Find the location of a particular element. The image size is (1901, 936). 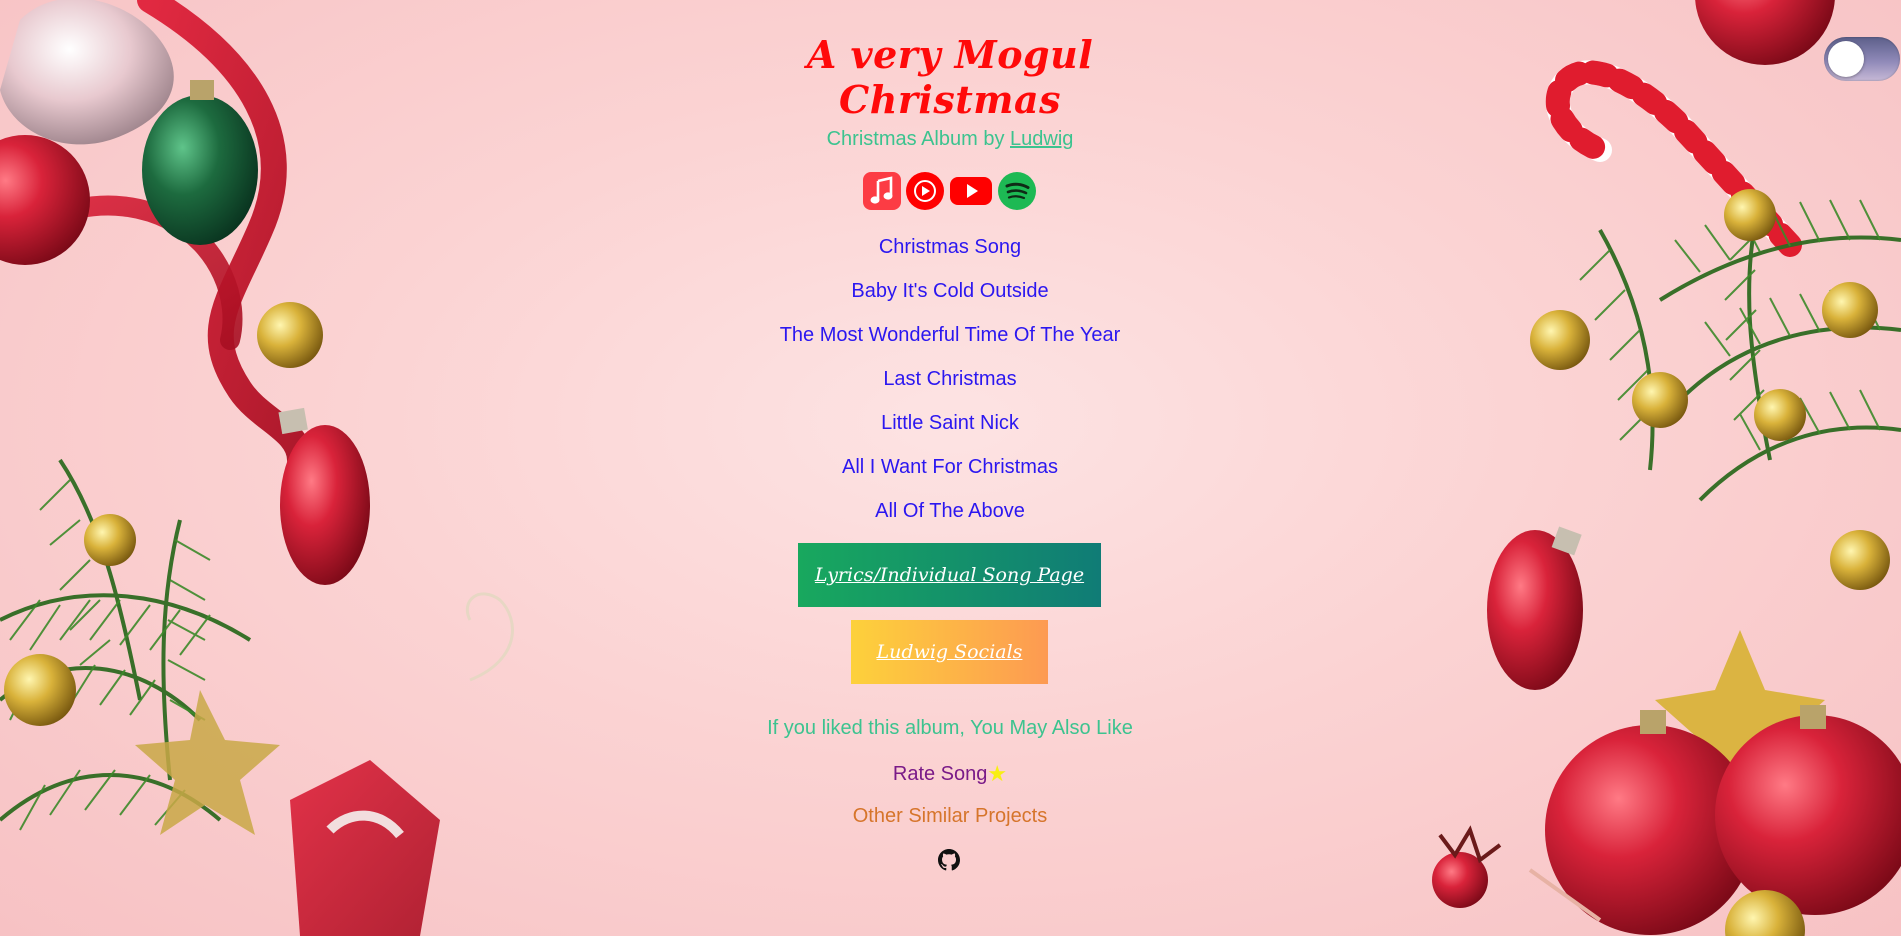

rate-song-link: Rate Song★ is located at coordinates (950, 774).